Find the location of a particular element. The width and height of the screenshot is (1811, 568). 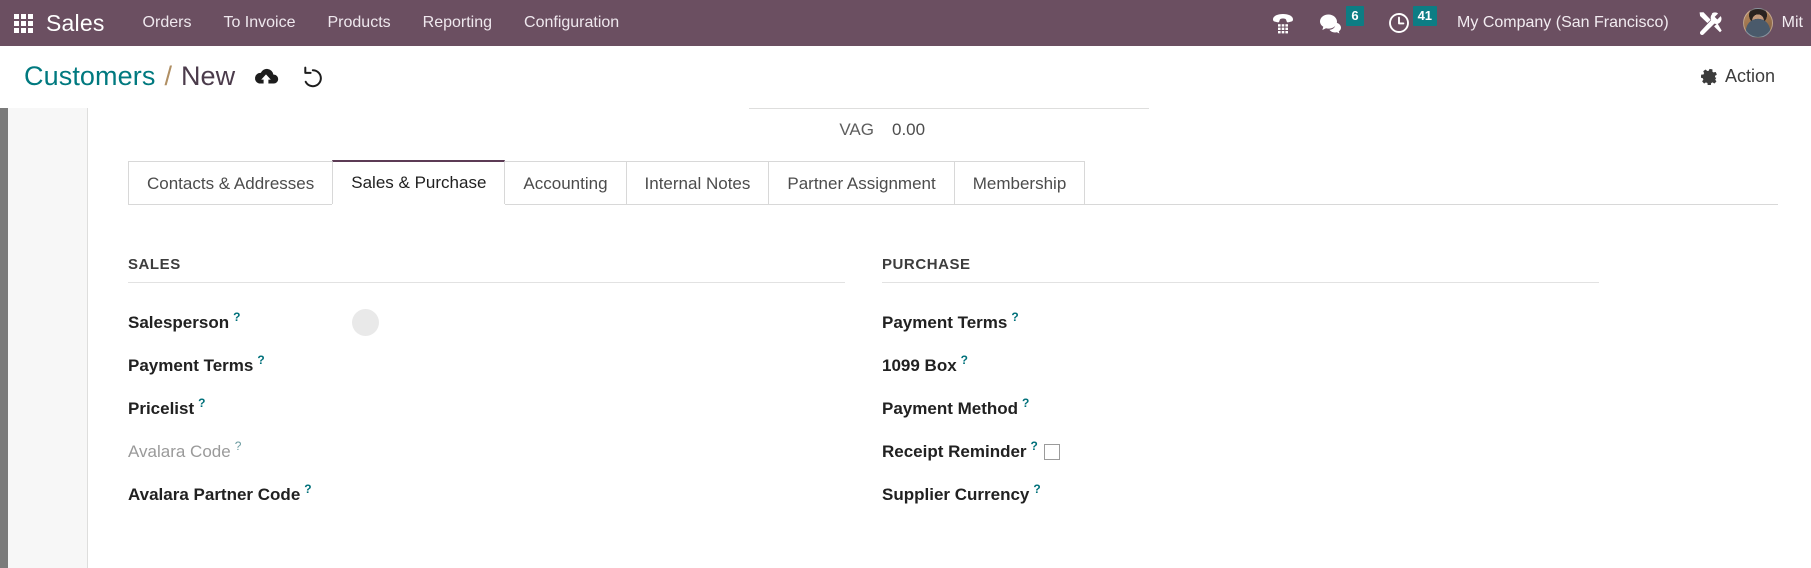

nav-item-to-invoice: To Invoice is located at coordinates (259, 23).